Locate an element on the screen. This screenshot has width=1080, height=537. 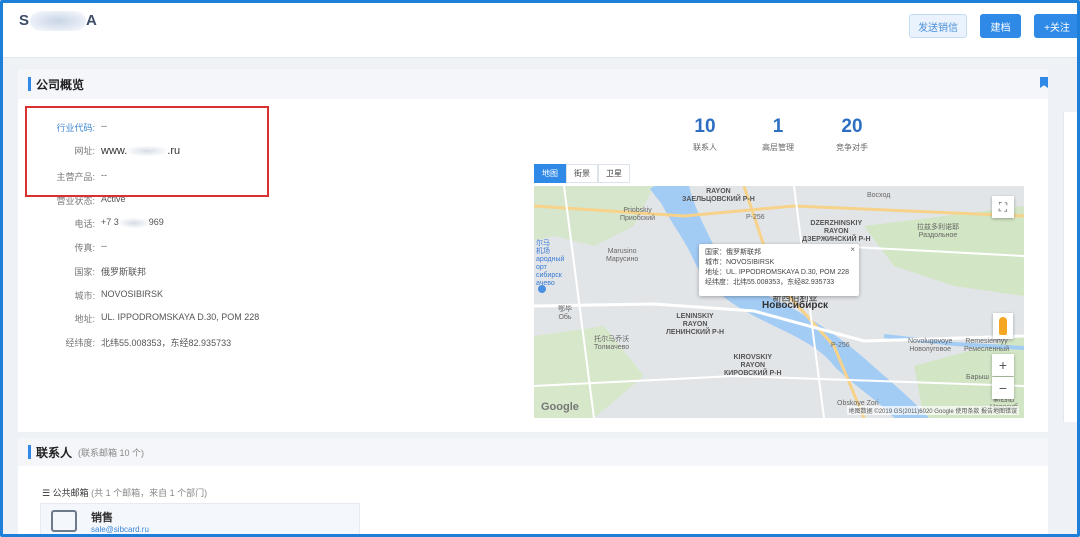
field-label: 电话: is located at coordinates (84, 224).